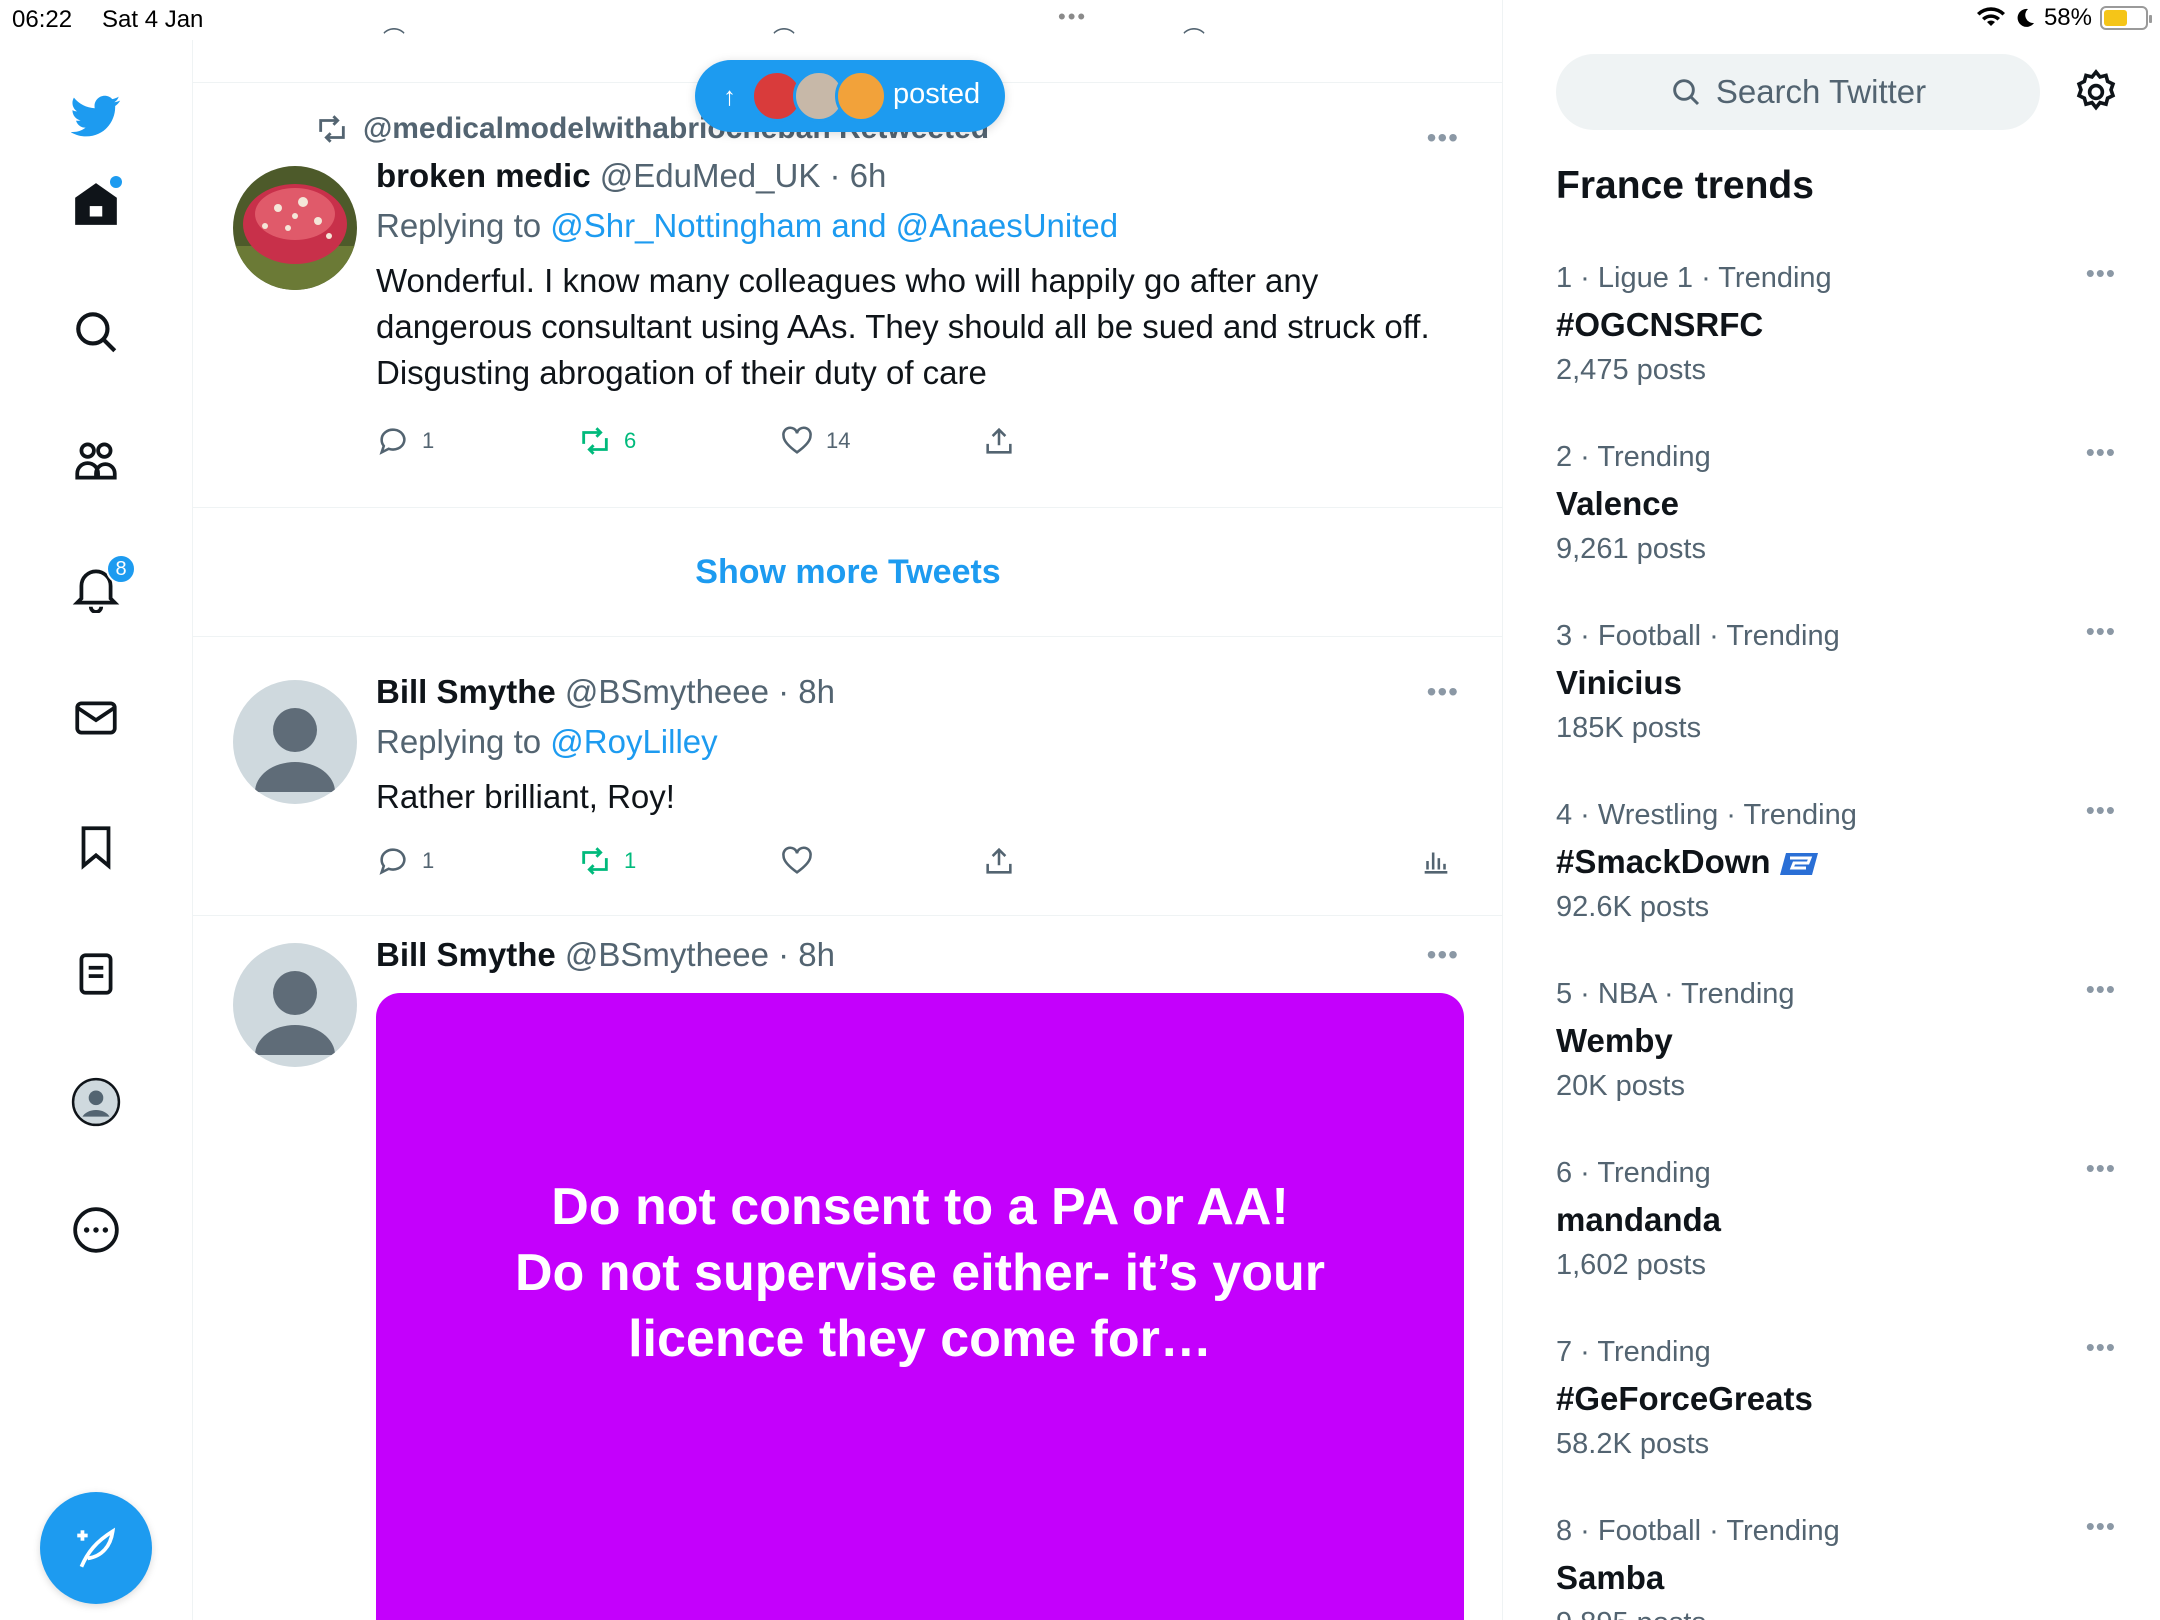 Image resolution: width=2160 pixels, height=1620 pixels. Describe the element at coordinates (1836, 1219) in the screenshot. I see `trend-item: 6 · Trending mandanda 1,602 posts •••` at that location.